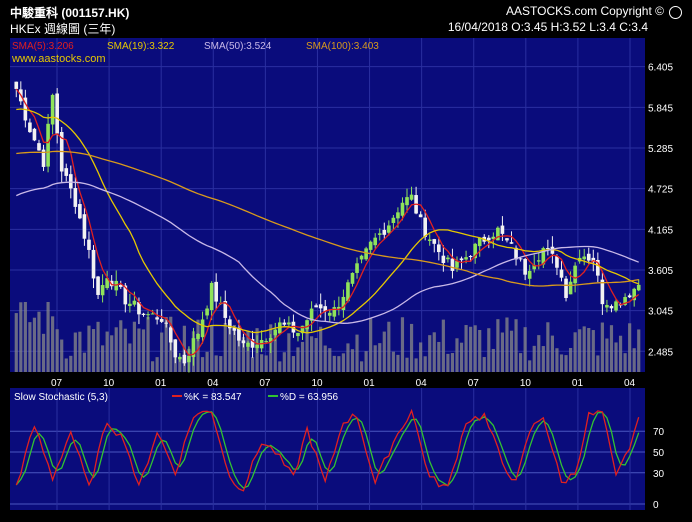 This screenshot has height=522, width=692. What do you see at coordinates (141, 46) in the screenshot?
I see `sma-legend-label: SMA(19):3.322` at bounding box center [141, 46].